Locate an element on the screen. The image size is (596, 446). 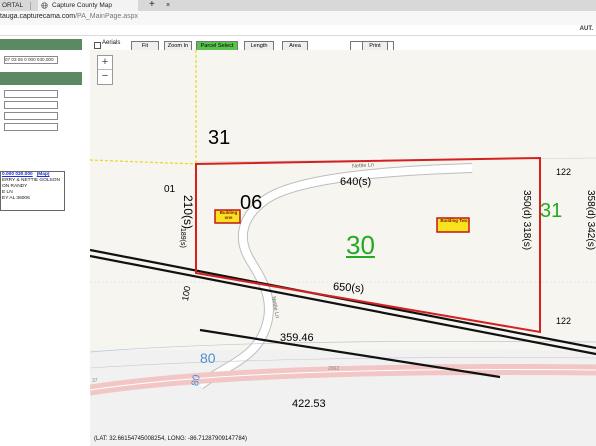
browser-tab-portal: ORTAL is located at coordinates (14, 5).